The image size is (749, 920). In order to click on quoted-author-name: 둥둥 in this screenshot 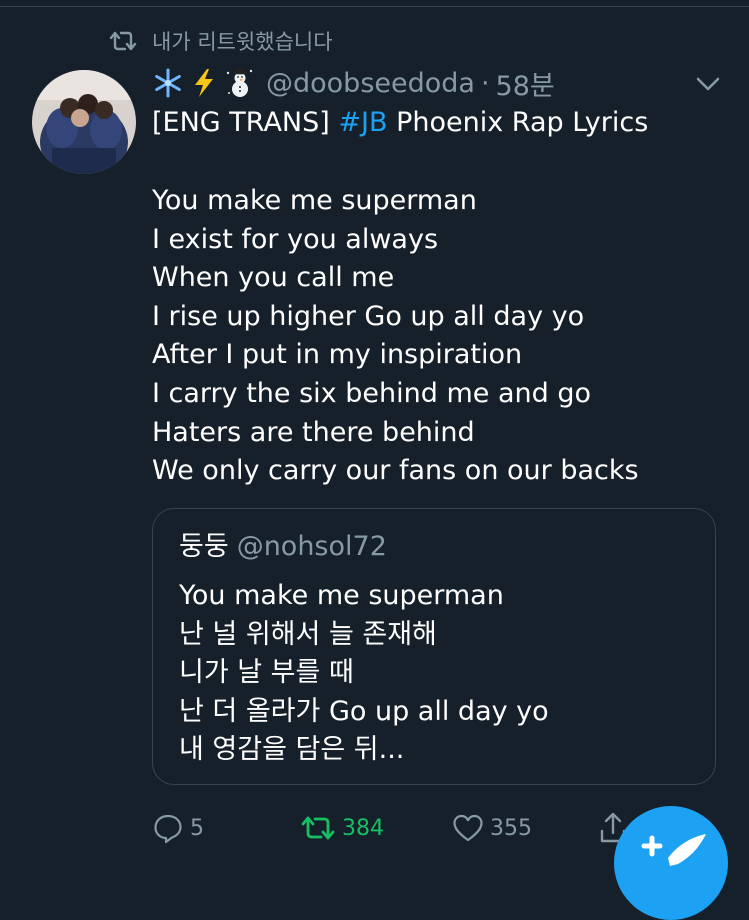, I will do `click(204, 546)`.